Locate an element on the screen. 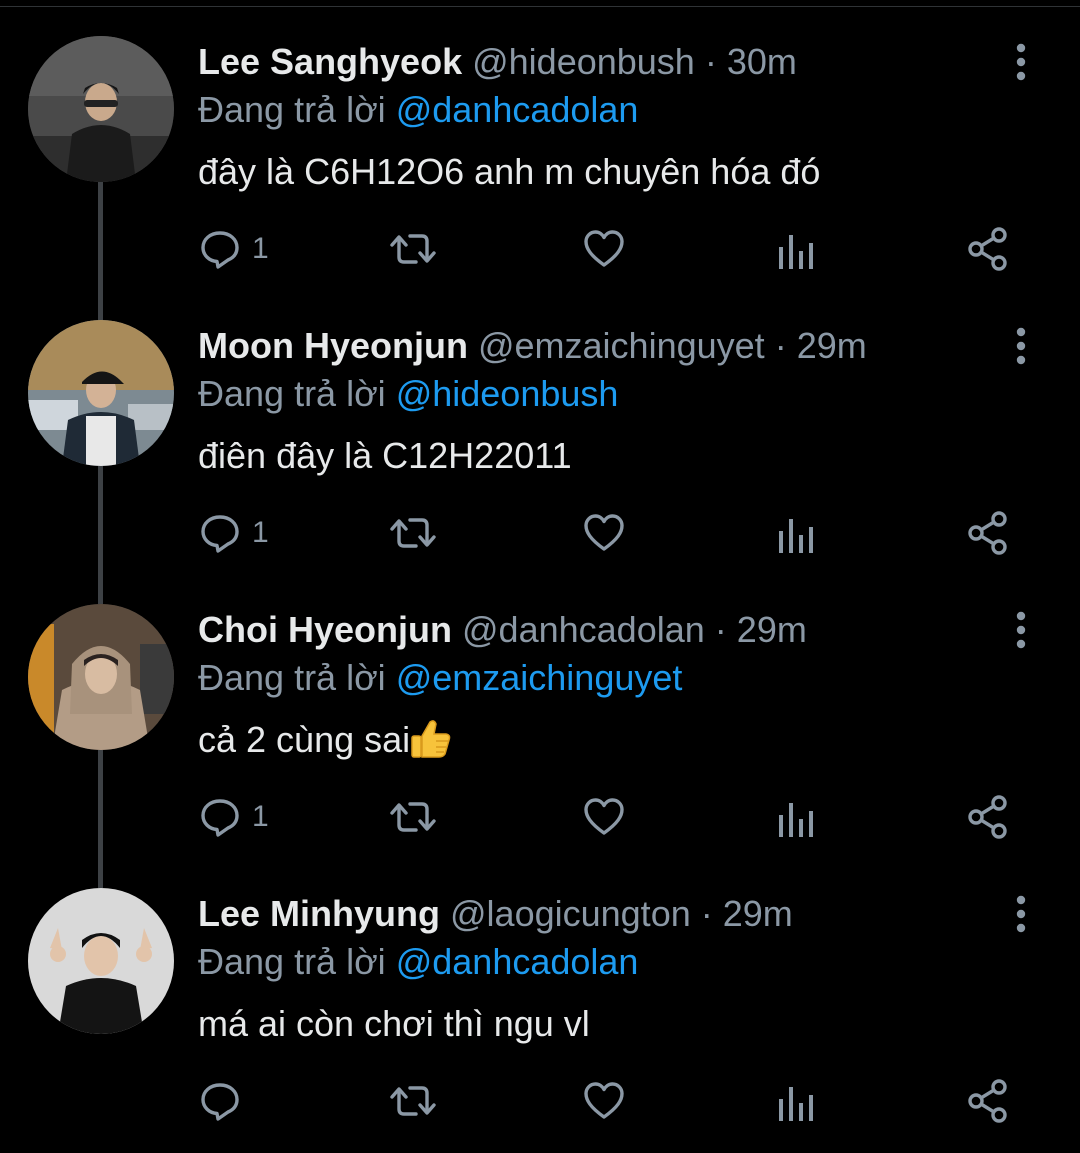 The height and width of the screenshot is (1153, 1080). author-name: Lee Minhyung is located at coordinates (319, 913).